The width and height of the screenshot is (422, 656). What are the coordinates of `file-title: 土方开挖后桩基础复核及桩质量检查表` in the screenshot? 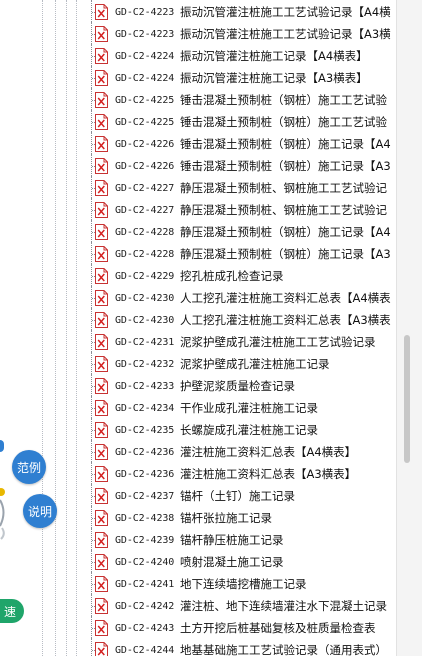 It's located at (278, 628).